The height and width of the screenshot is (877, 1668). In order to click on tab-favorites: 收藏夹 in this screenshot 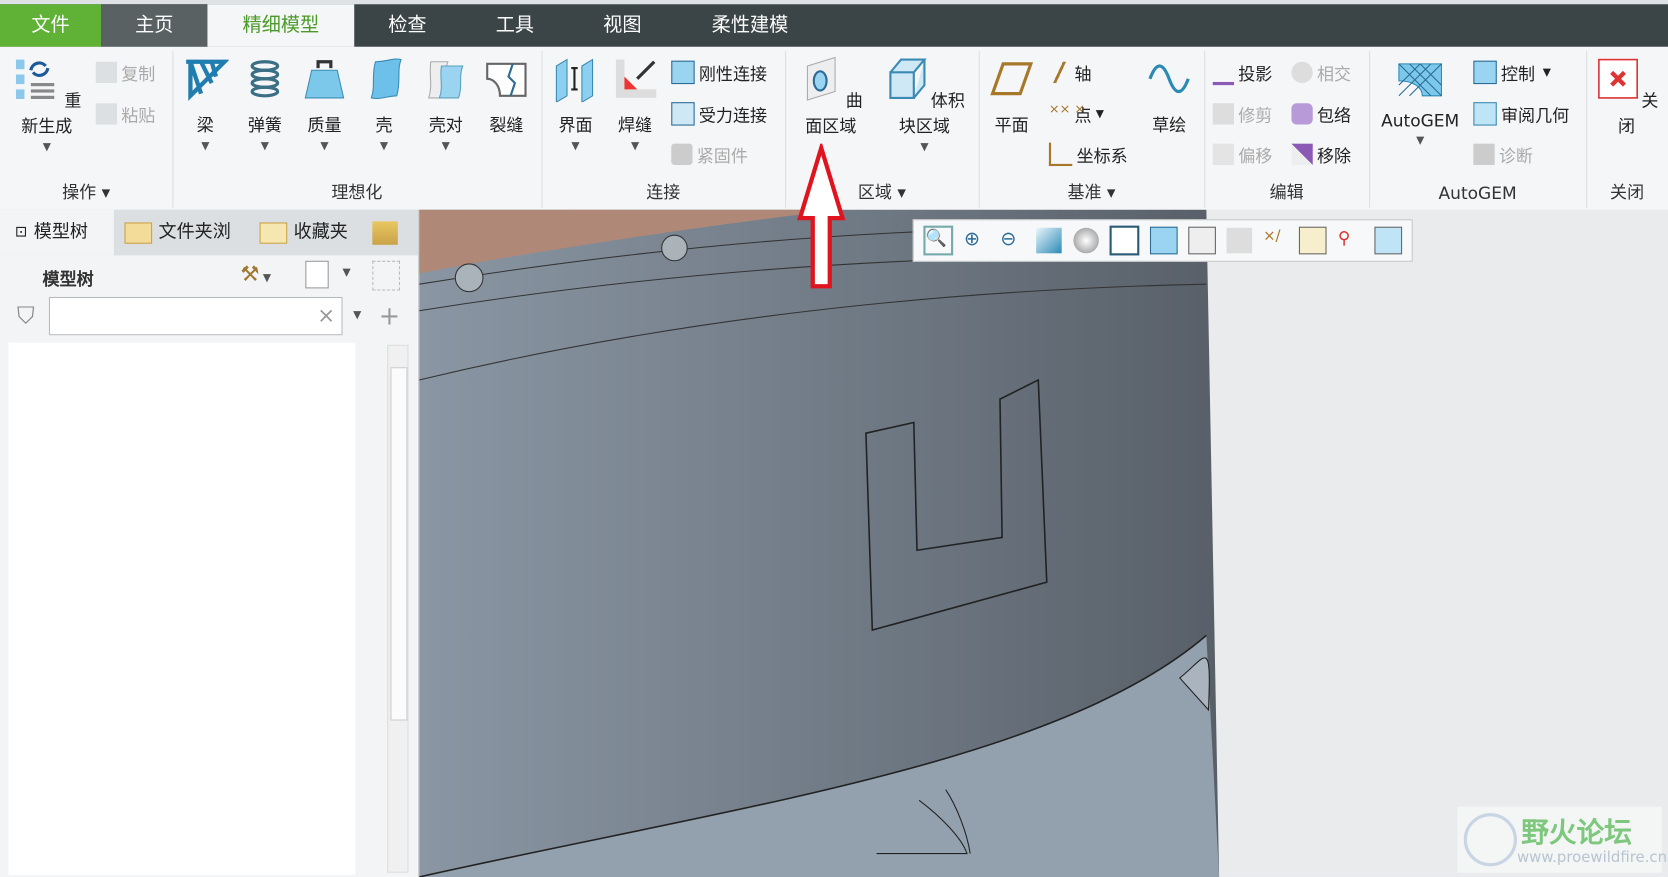, I will do `click(303, 233)`.